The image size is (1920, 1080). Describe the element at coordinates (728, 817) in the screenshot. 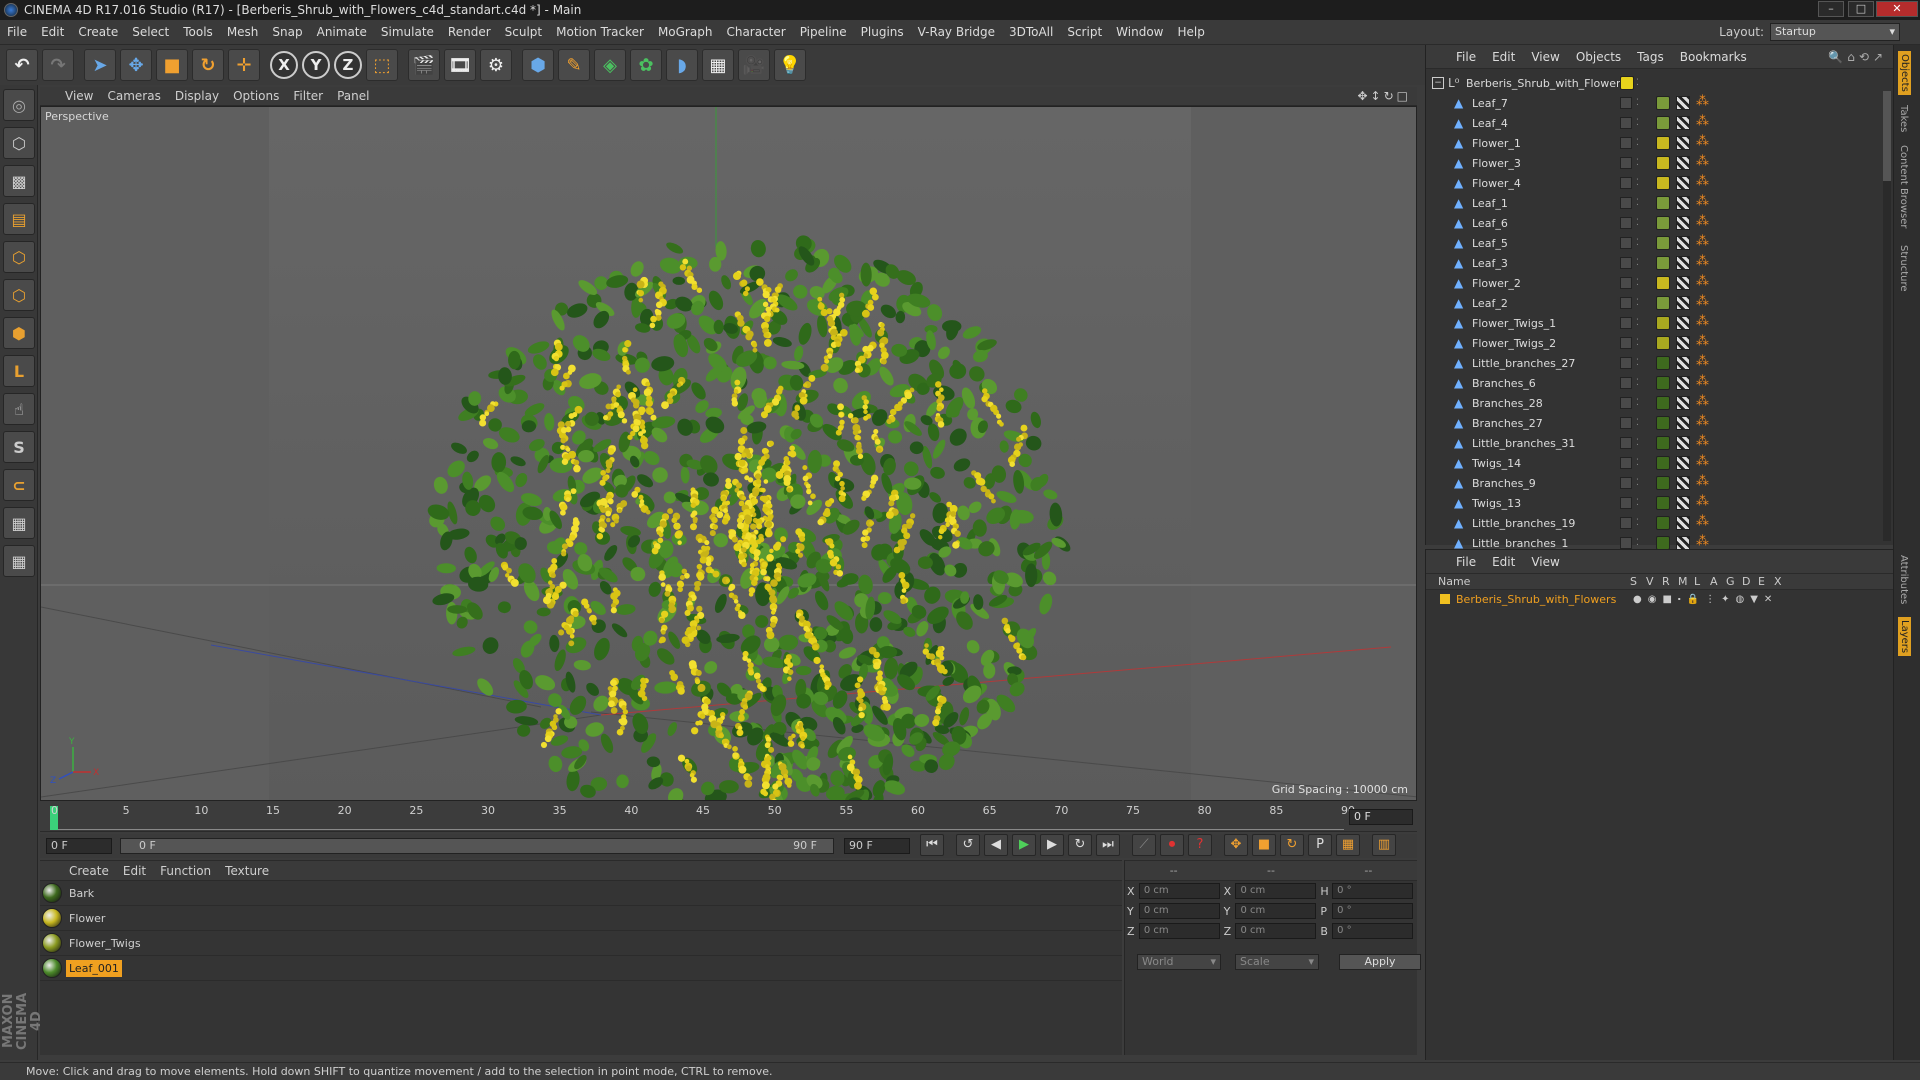

I see `timeline-ruler: 0 5 10 15 20 25 30 35 40 45 50 55 60 65 70 75 80 85 90 0 F` at that location.